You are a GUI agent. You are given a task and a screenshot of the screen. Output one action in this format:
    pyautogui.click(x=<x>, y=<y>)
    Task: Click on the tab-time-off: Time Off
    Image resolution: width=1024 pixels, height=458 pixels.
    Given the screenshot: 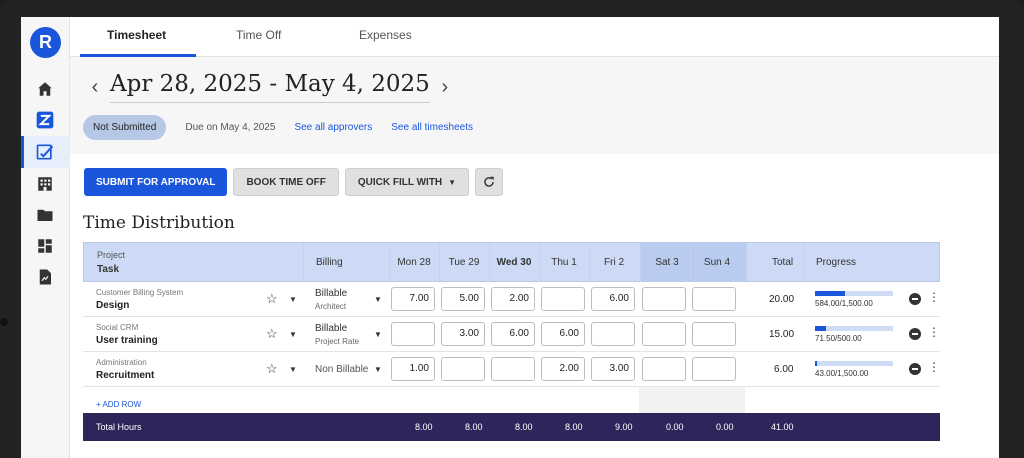 What is the action you would take?
    pyautogui.click(x=258, y=35)
    